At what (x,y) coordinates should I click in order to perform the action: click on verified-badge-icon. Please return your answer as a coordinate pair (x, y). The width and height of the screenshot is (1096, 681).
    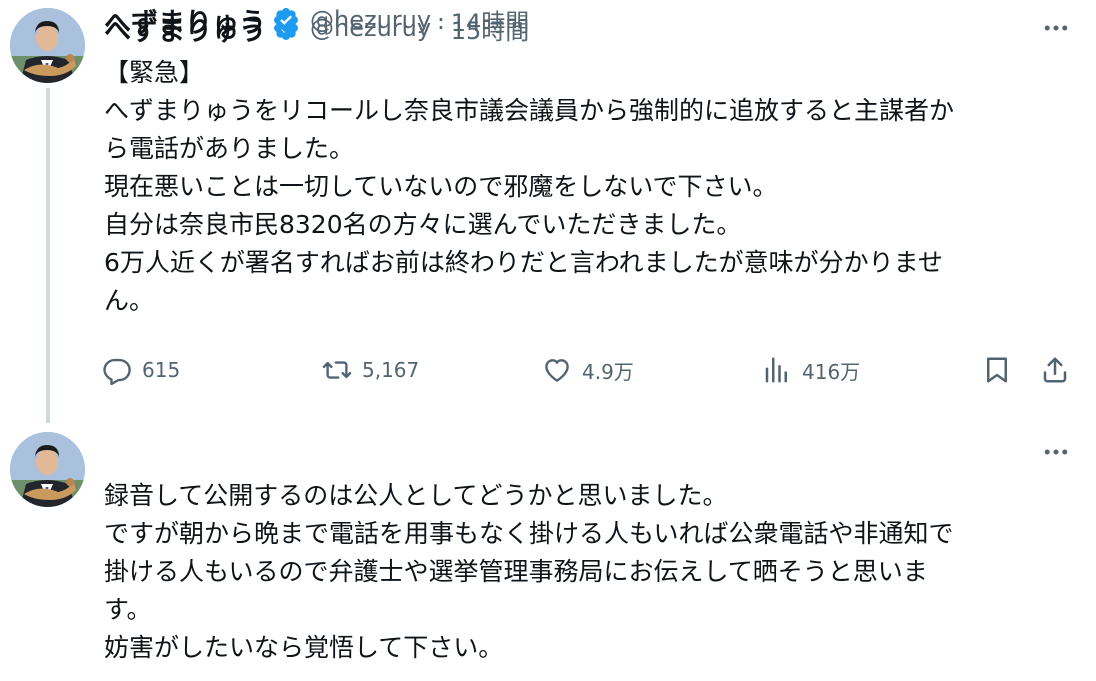
    Looking at the image, I should click on (286, 20).